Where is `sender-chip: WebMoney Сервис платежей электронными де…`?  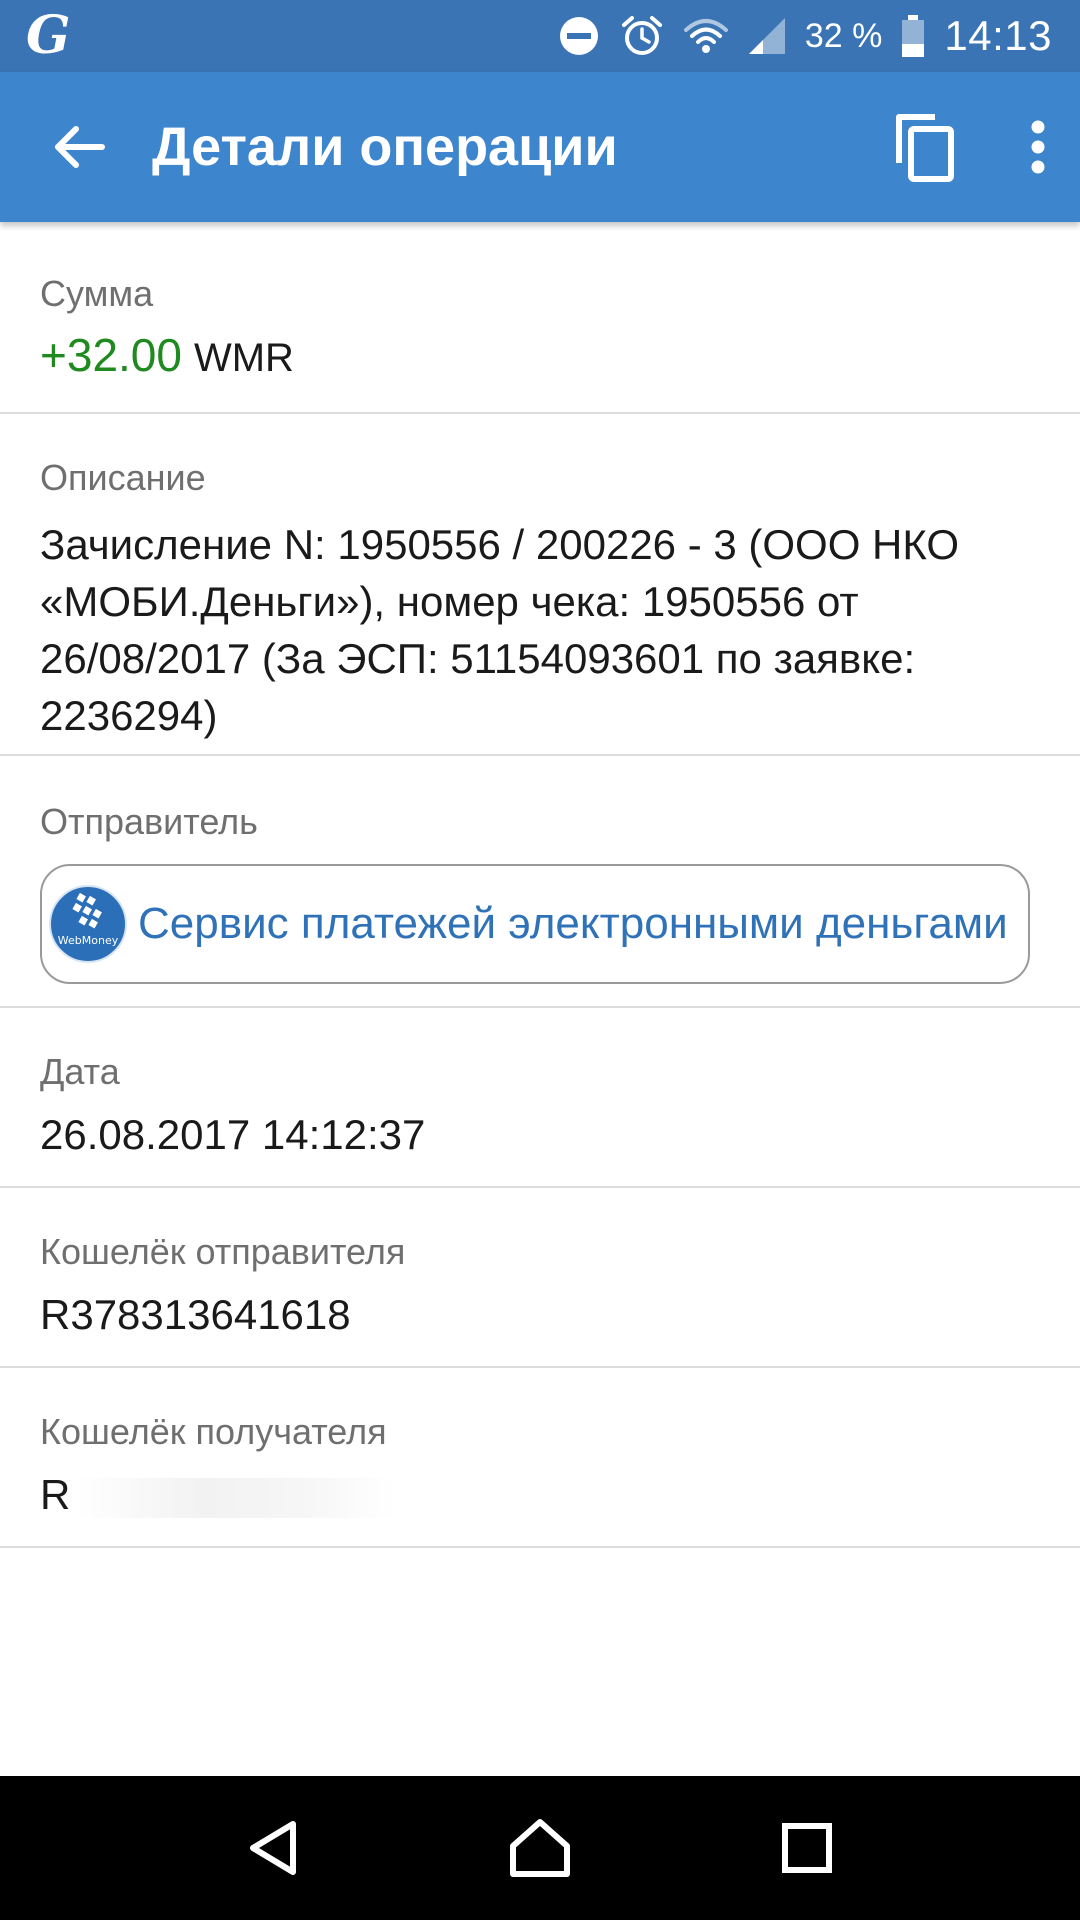 sender-chip: WebMoney Сервис платежей электронными де… is located at coordinates (535, 924).